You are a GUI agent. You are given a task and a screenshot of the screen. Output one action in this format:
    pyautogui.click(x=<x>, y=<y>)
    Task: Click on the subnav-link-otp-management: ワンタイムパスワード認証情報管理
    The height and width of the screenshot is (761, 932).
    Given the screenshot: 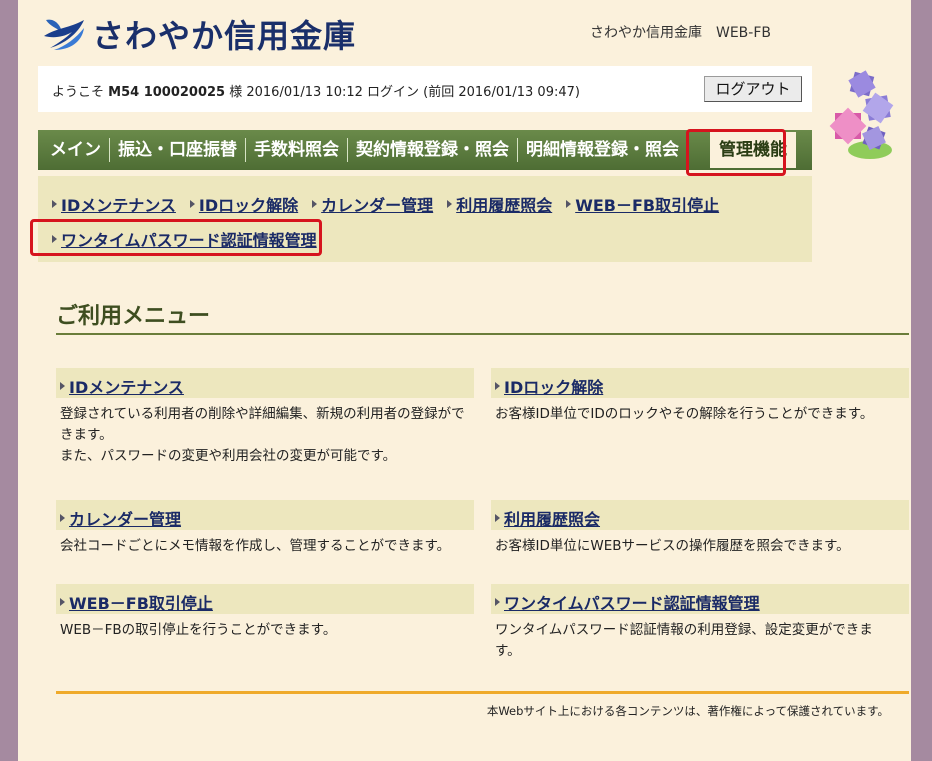 What is the action you would take?
    pyautogui.click(x=184, y=239)
    